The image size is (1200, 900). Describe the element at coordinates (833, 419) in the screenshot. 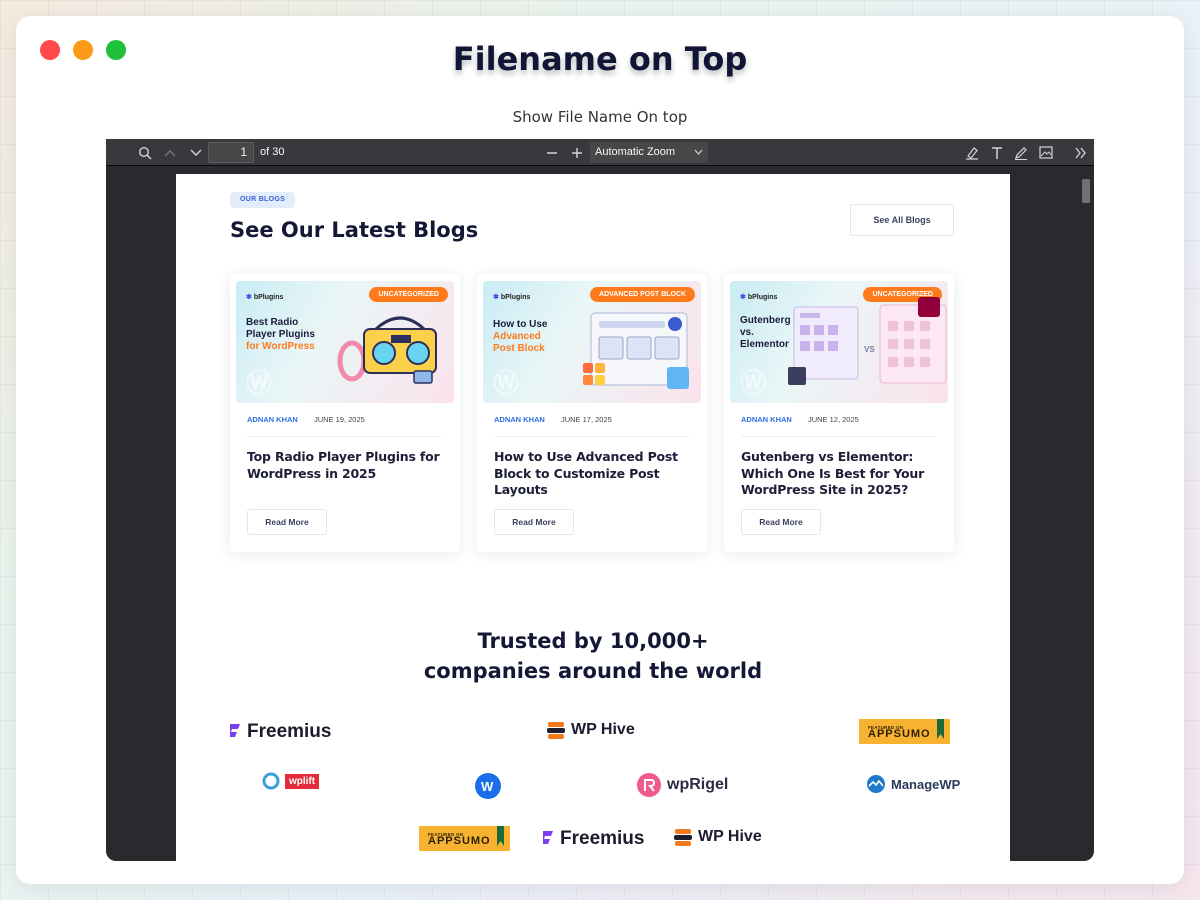

I see `post-date: JUNE 12, 2025` at that location.